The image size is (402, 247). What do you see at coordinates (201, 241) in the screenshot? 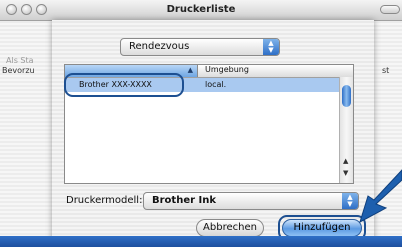
I see `bottom-strip` at bounding box center [201, 241].